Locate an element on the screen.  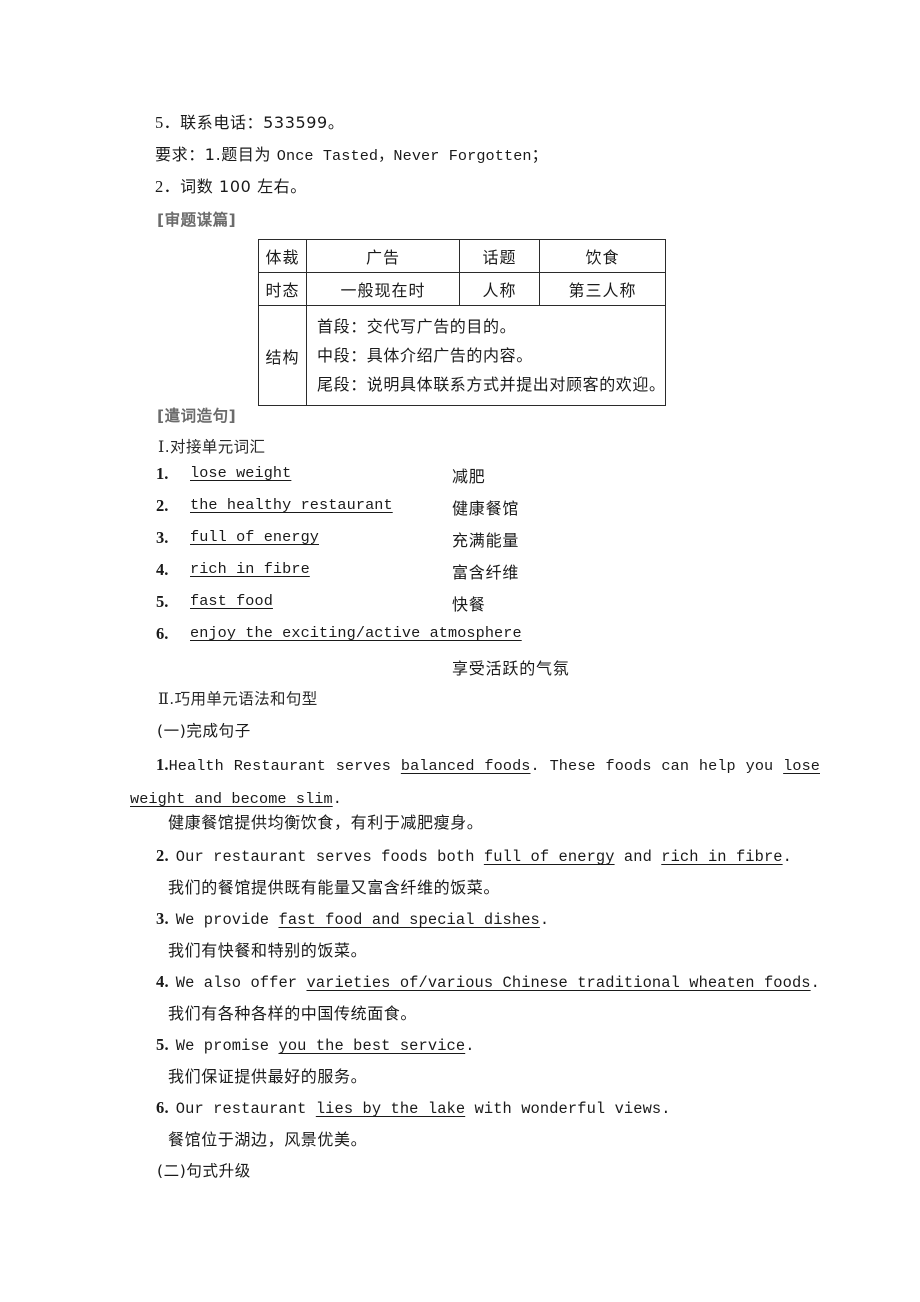
intro-requirement-1: 要求：1.题目为 Once Tasted，Never Forgotten； is located at coordinates (351, 155).